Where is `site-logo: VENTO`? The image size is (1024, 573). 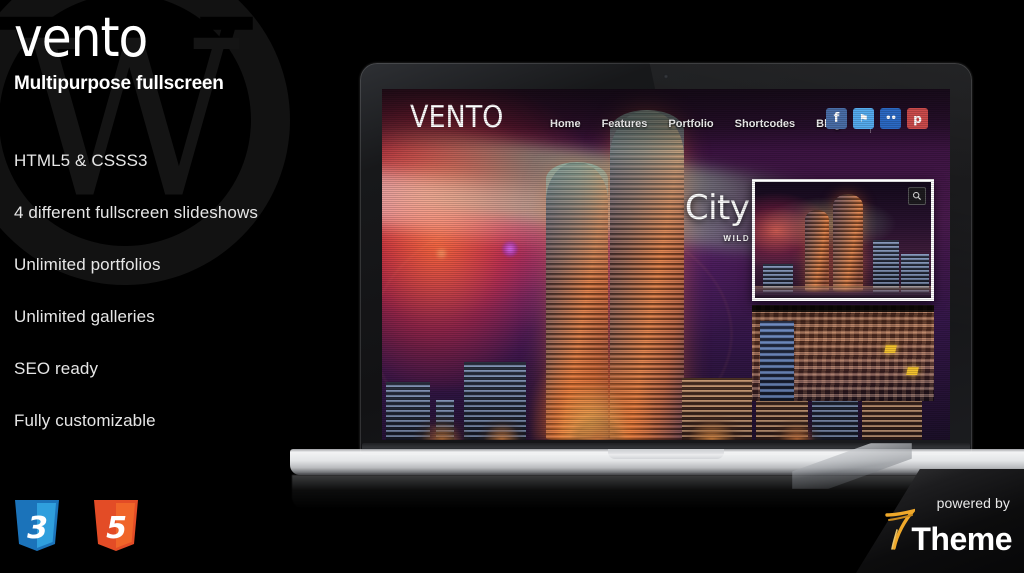
site-logo: VENTO is located at coordinates (456, 118).